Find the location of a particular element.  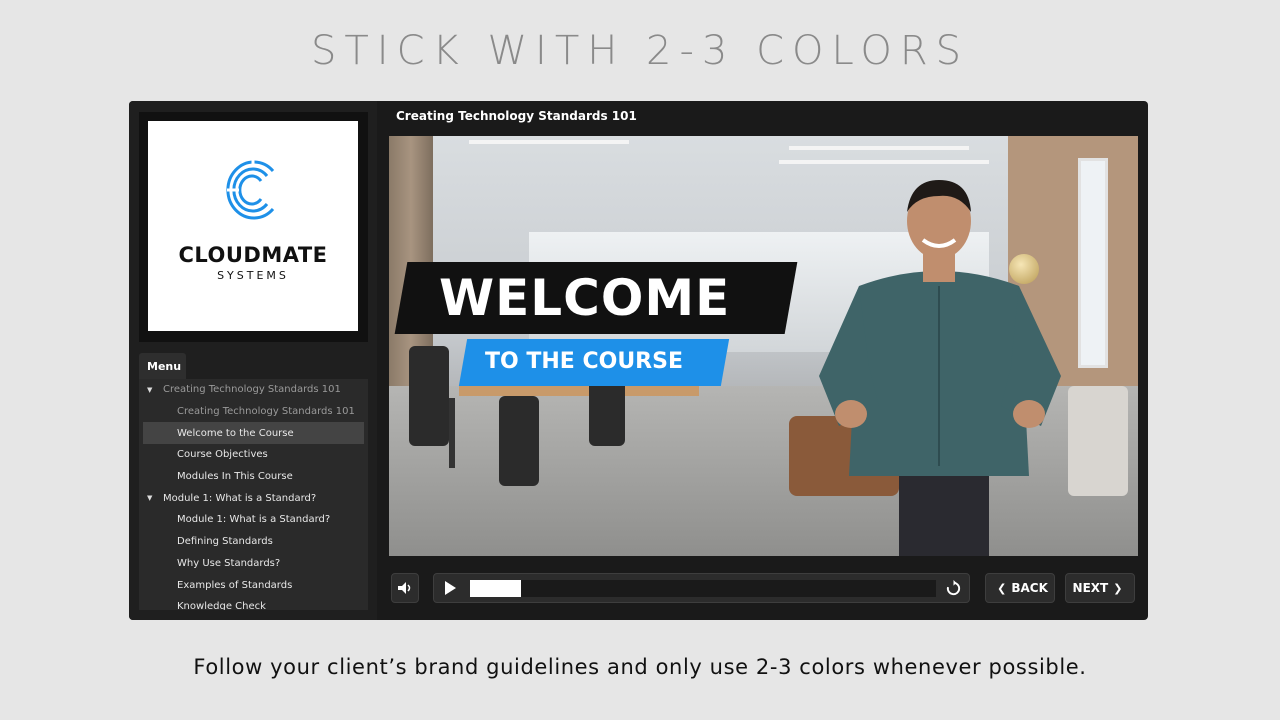

logo-subtitle: SYSTEMS is located at coordinates (253, 275).